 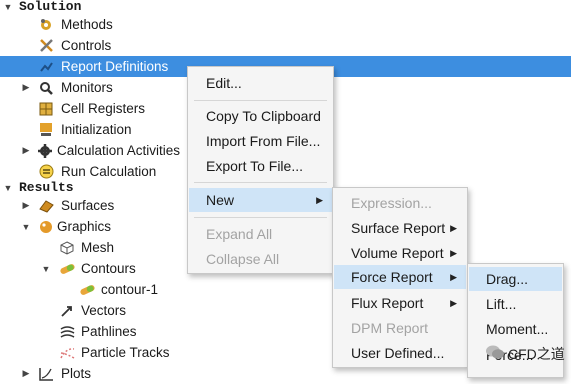 I want to click on tree-item-label: Cell Registers, so click(x=103, y=108).